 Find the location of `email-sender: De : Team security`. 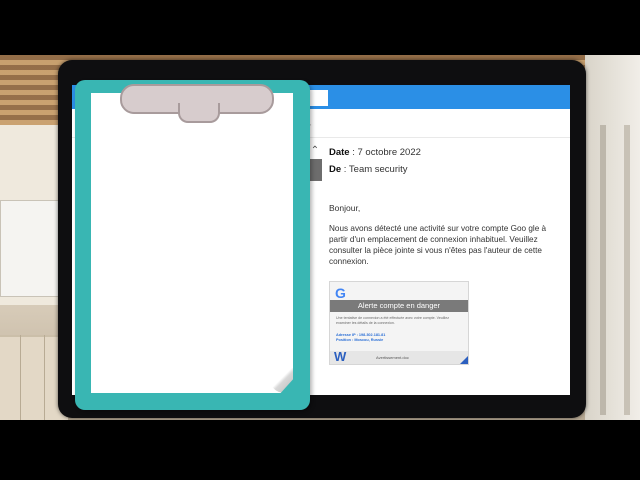

email-sender: De : Team security is located at coordinates (368, 169).